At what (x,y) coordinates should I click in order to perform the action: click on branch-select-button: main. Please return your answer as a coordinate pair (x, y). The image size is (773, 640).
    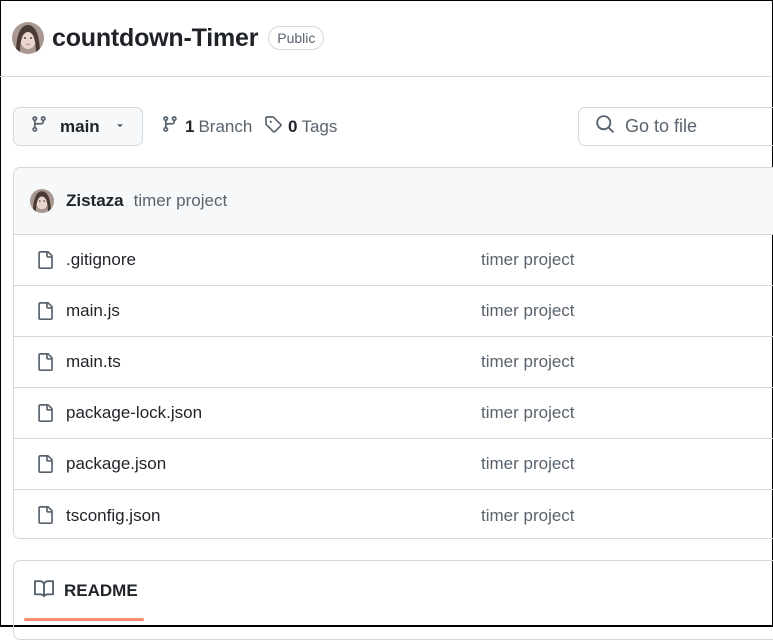
    Looking at the image, I should click on (78, 126).